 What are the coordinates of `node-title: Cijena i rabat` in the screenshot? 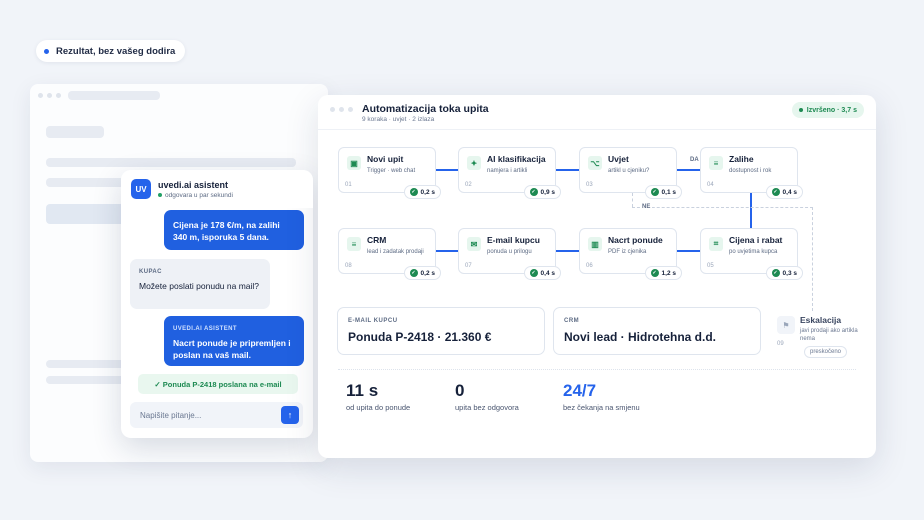 It's located at (756, 240).